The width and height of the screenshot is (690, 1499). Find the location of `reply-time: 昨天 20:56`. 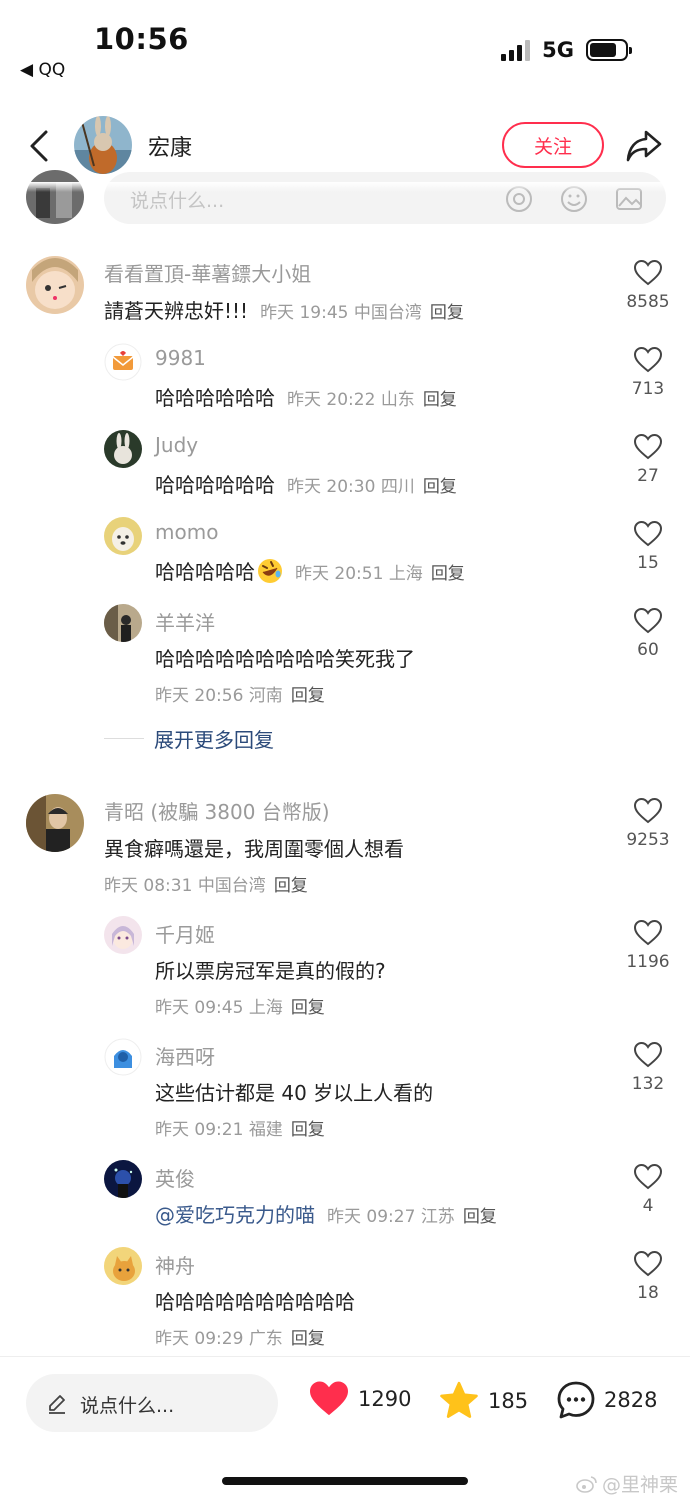

reply-time: 昨天 20:56 is located at coordinates (199, 696).